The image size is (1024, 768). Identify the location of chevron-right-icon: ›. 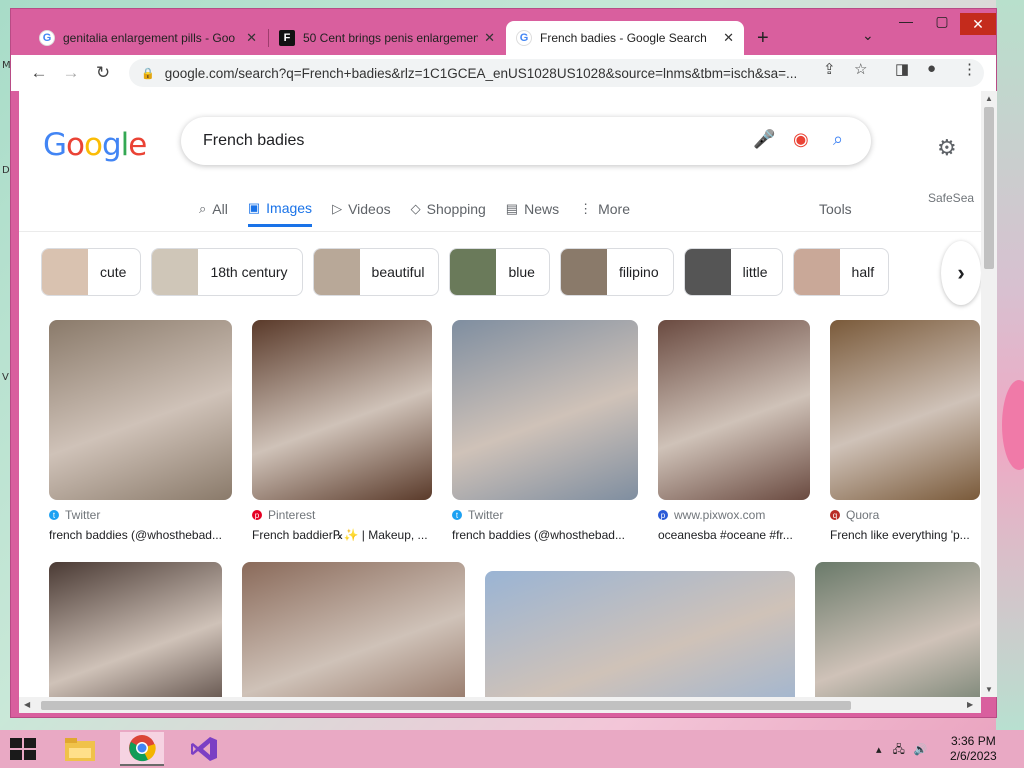
(961, 273).